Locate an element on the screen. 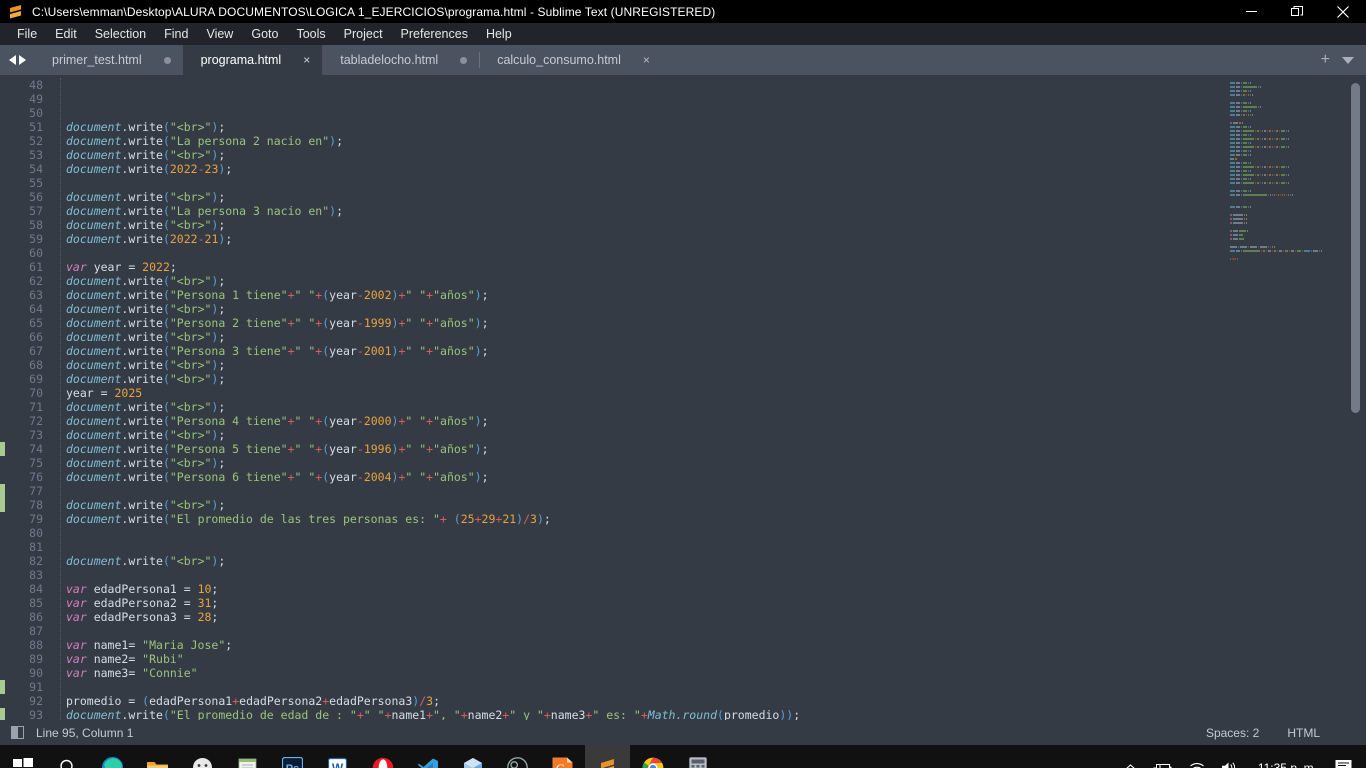 This screenshot has width=1366, height=768. vertical-scrollbar is located at coordinates (1355, 397).